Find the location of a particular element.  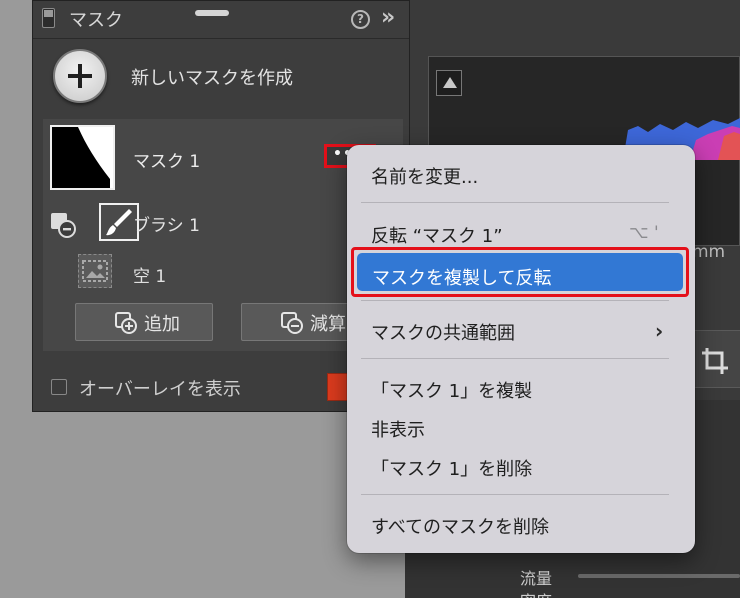

mask-thumbnail is located at coordinates (82, 157).